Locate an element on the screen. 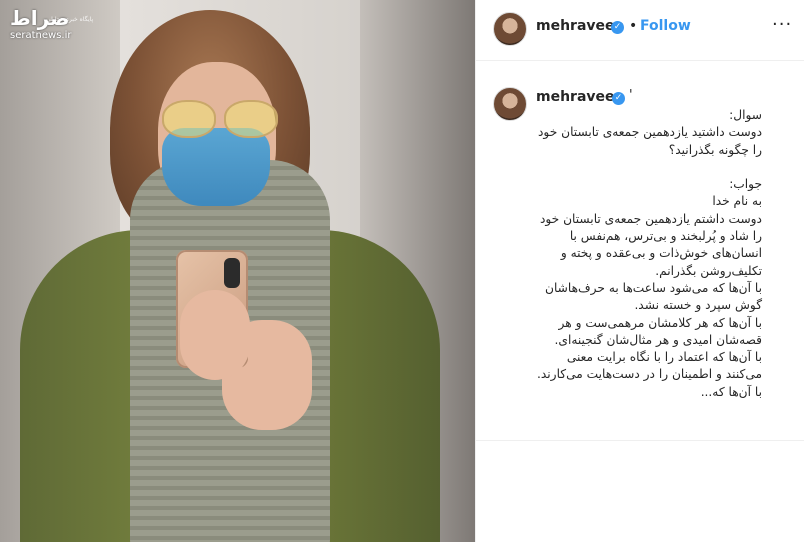 This screenshot has width=804, height=542. watermark: صراط پایگاه خبری تحلیلی seratnews.ir is located at coordinates (54, 29).